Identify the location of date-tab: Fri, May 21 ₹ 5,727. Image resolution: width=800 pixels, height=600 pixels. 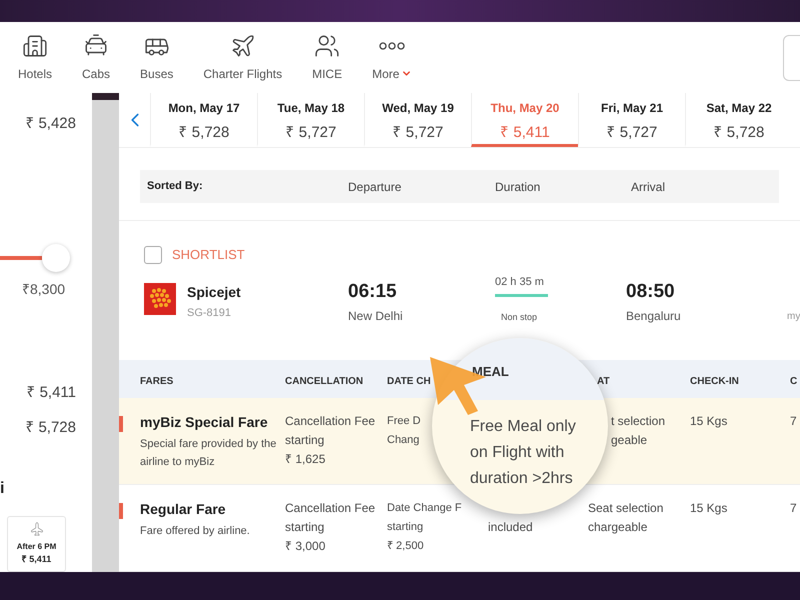
(631, 120).